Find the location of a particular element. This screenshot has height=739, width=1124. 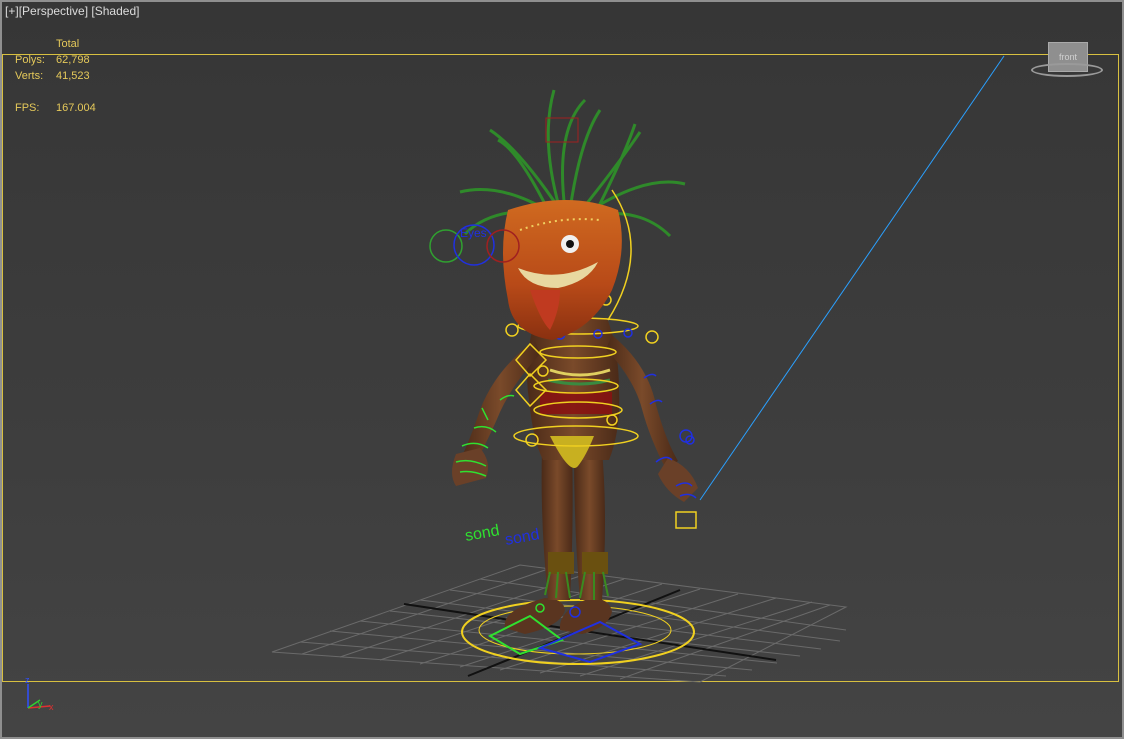

finger-controls-green is located at coordinates (500, 503).